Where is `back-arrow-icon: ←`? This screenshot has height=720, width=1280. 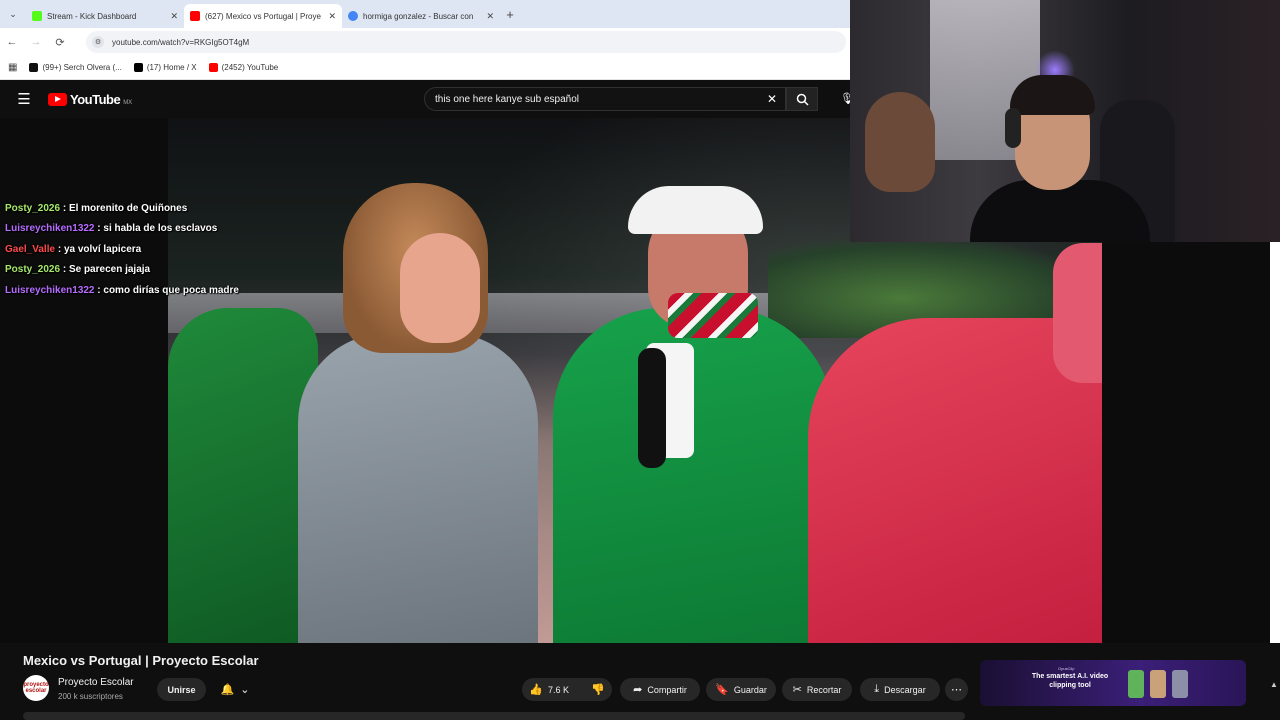
back-arrow-icon: ← is located at coordinates (12, 42).